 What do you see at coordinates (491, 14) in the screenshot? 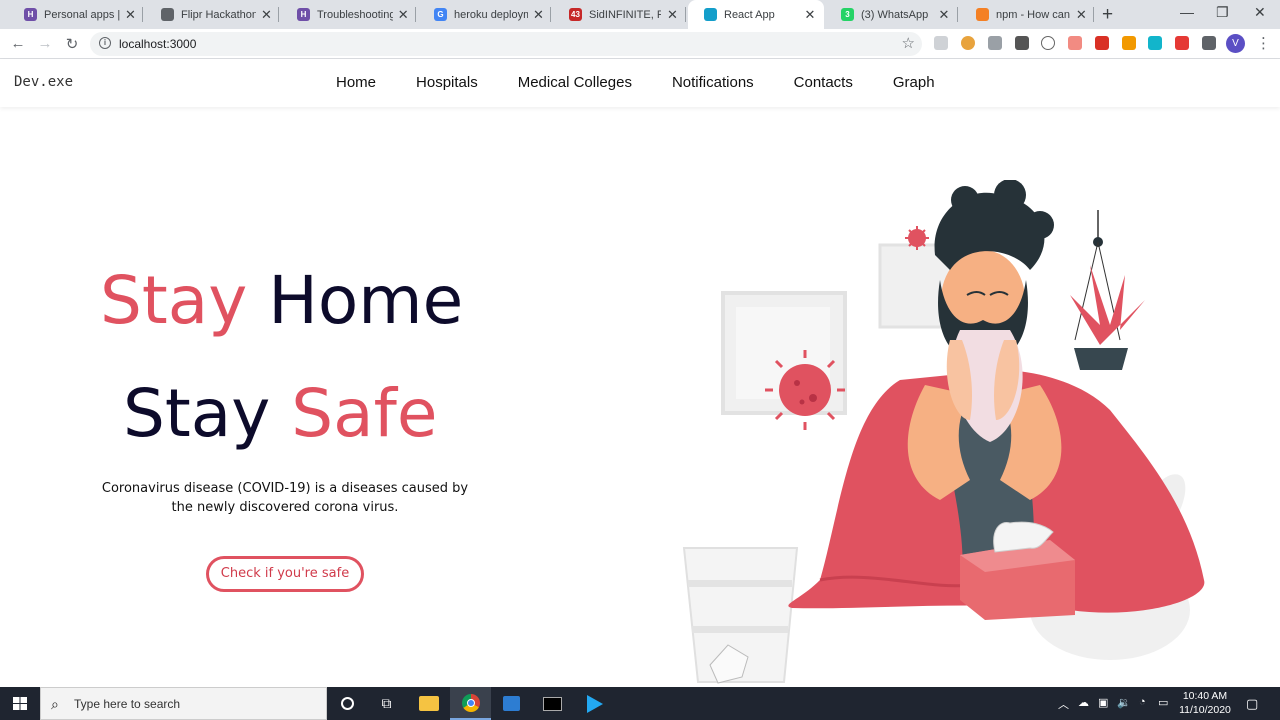
I see `tab-title: heroku deploymen` at bounding box center [491, 14].